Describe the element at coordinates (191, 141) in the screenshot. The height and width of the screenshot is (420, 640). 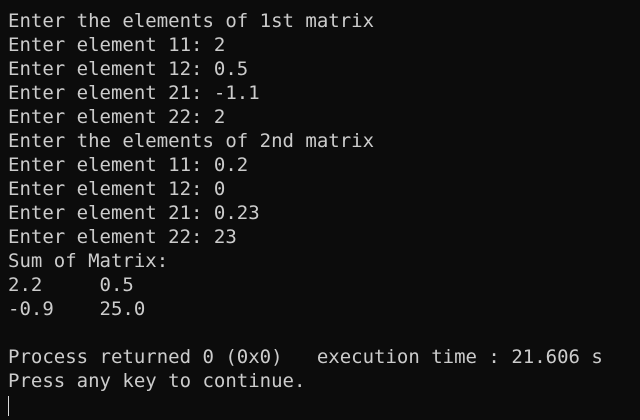
I see `console-line: Enter the elements of 2nd matrix` at that location.